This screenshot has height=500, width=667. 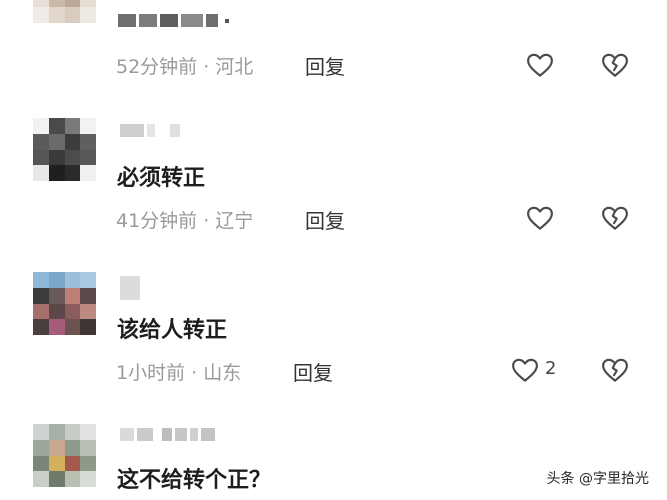 What do you see at coordinates (179, 373) in the screenshot?
I see `comment-meta: 1小时前 · 山东` at bounding box center [179, 373].